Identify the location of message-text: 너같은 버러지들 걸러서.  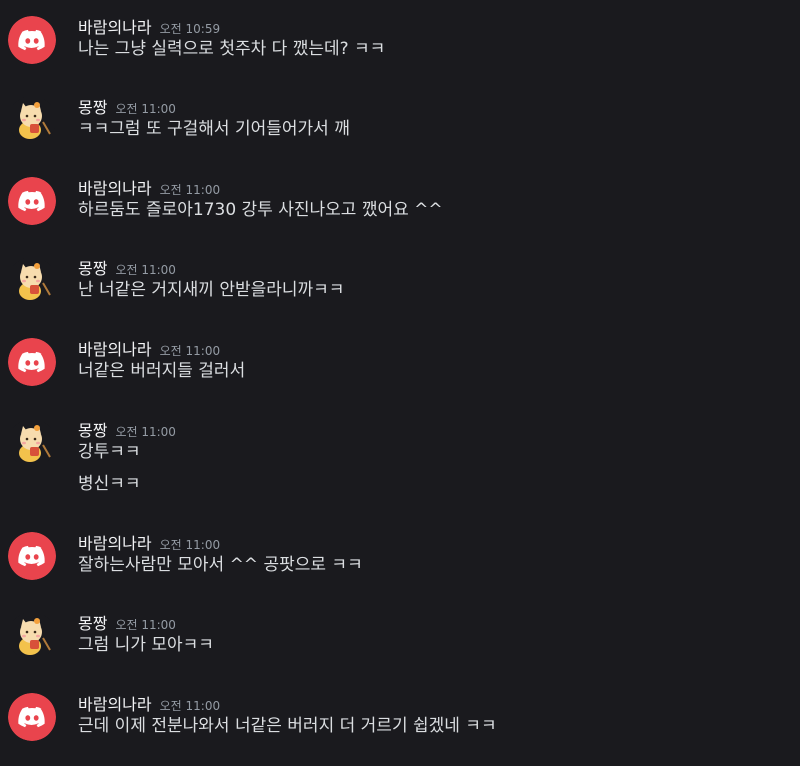
(162, 371).